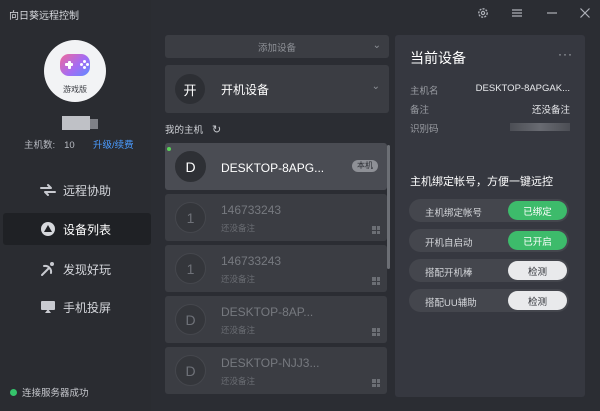  I want to click on add-device-label: 添加设备, so click(276, 48).